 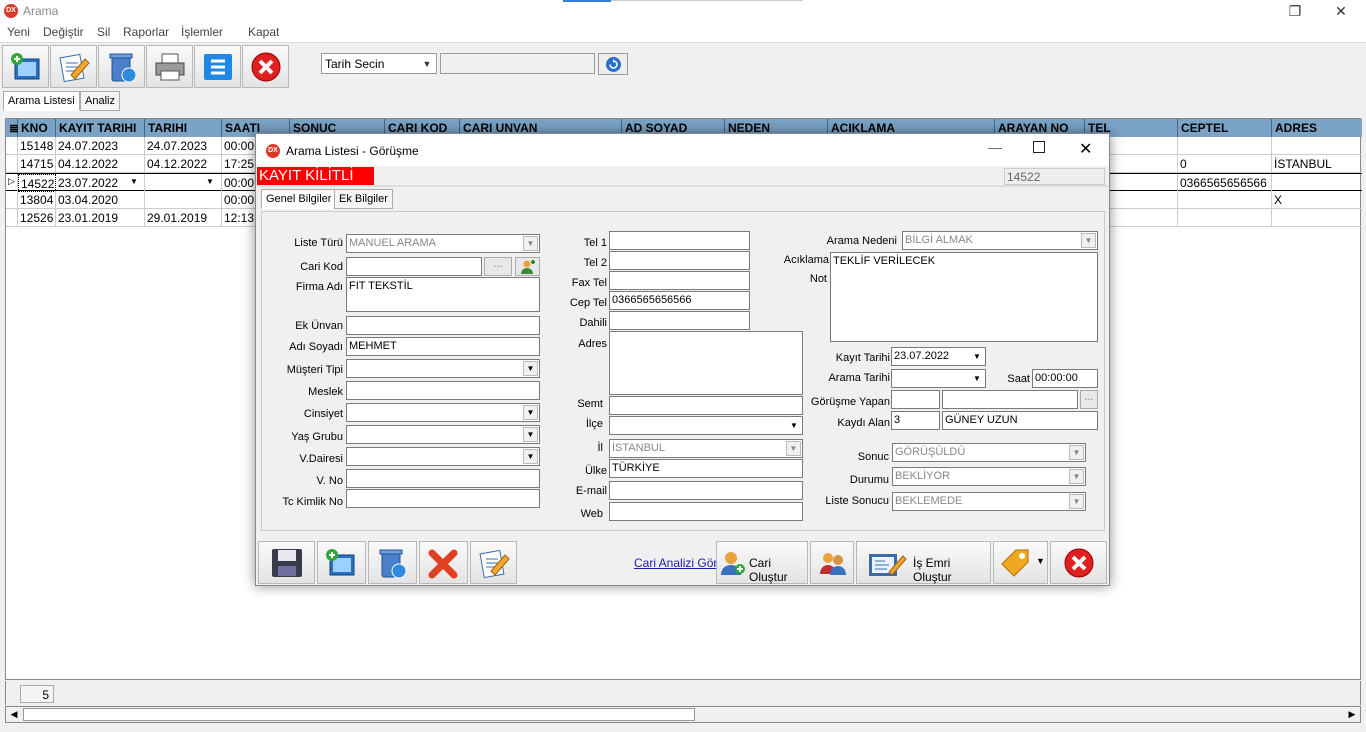 What do you see at coordinates (183, 128) in the screenshot?
I see `col-tarihi: TARIHI` at bounding box center [183, 128].